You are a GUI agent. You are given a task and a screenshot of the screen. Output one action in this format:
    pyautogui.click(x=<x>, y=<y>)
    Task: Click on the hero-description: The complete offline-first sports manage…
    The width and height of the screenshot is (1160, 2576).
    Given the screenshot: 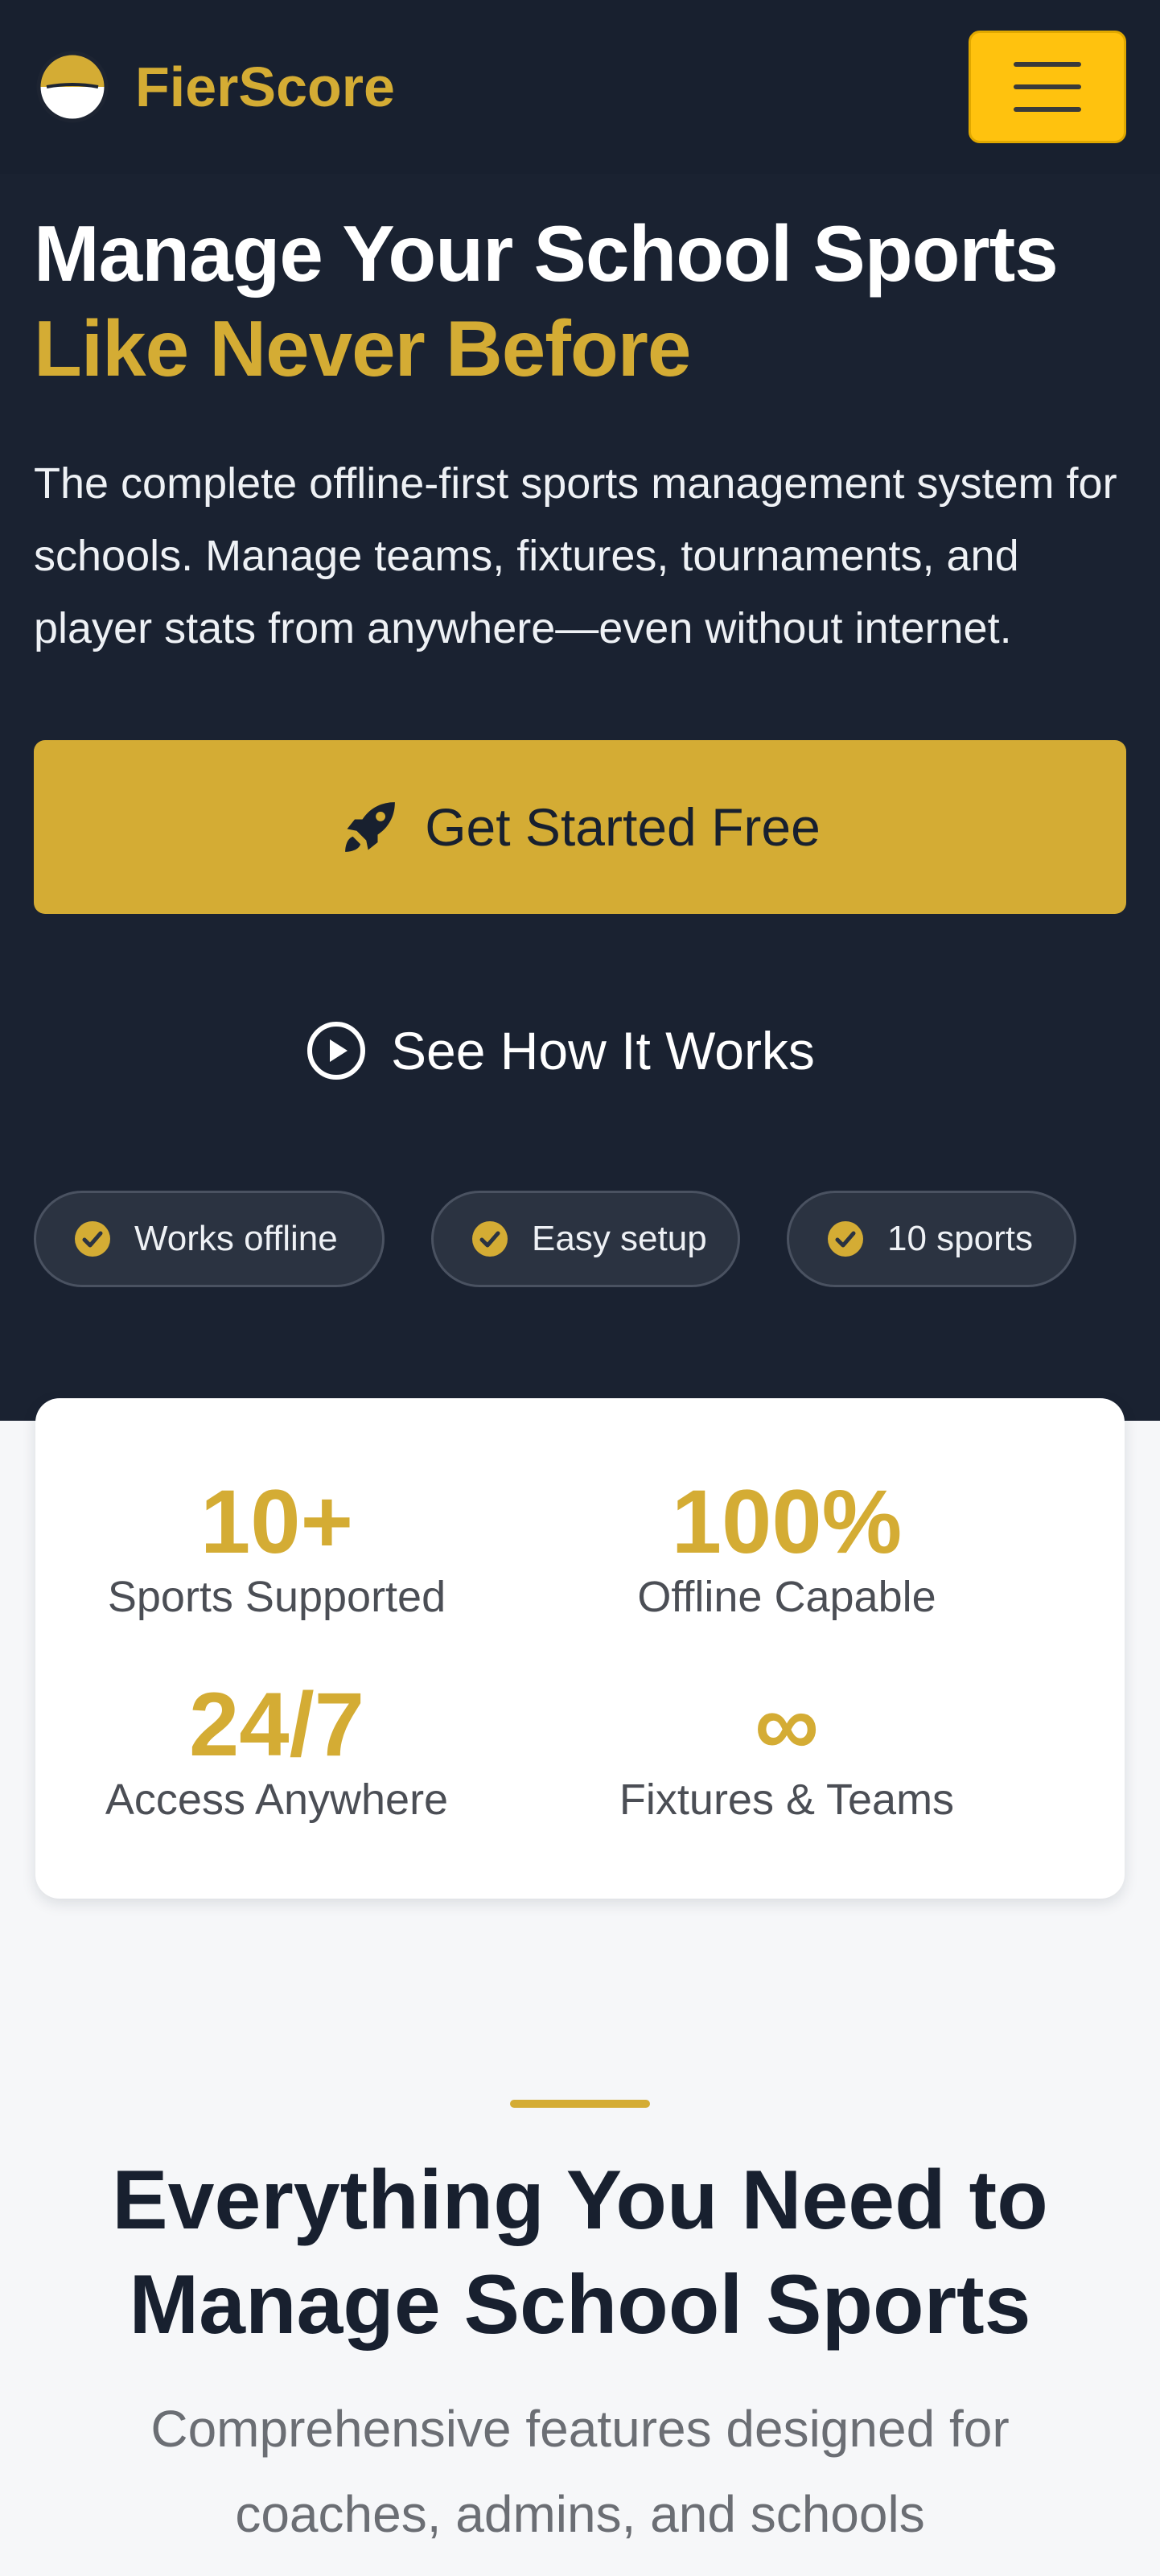 What is the action you would take?
    pyautogui.click(x=575, y=555)
    